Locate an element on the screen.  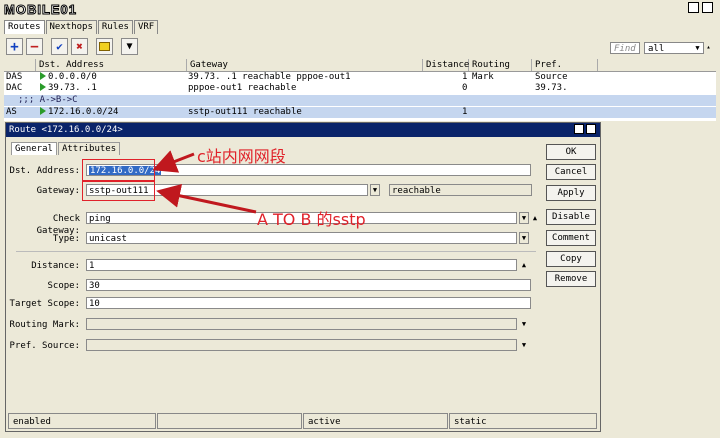
apply-button: Apply is located at coordinates (571, 193).